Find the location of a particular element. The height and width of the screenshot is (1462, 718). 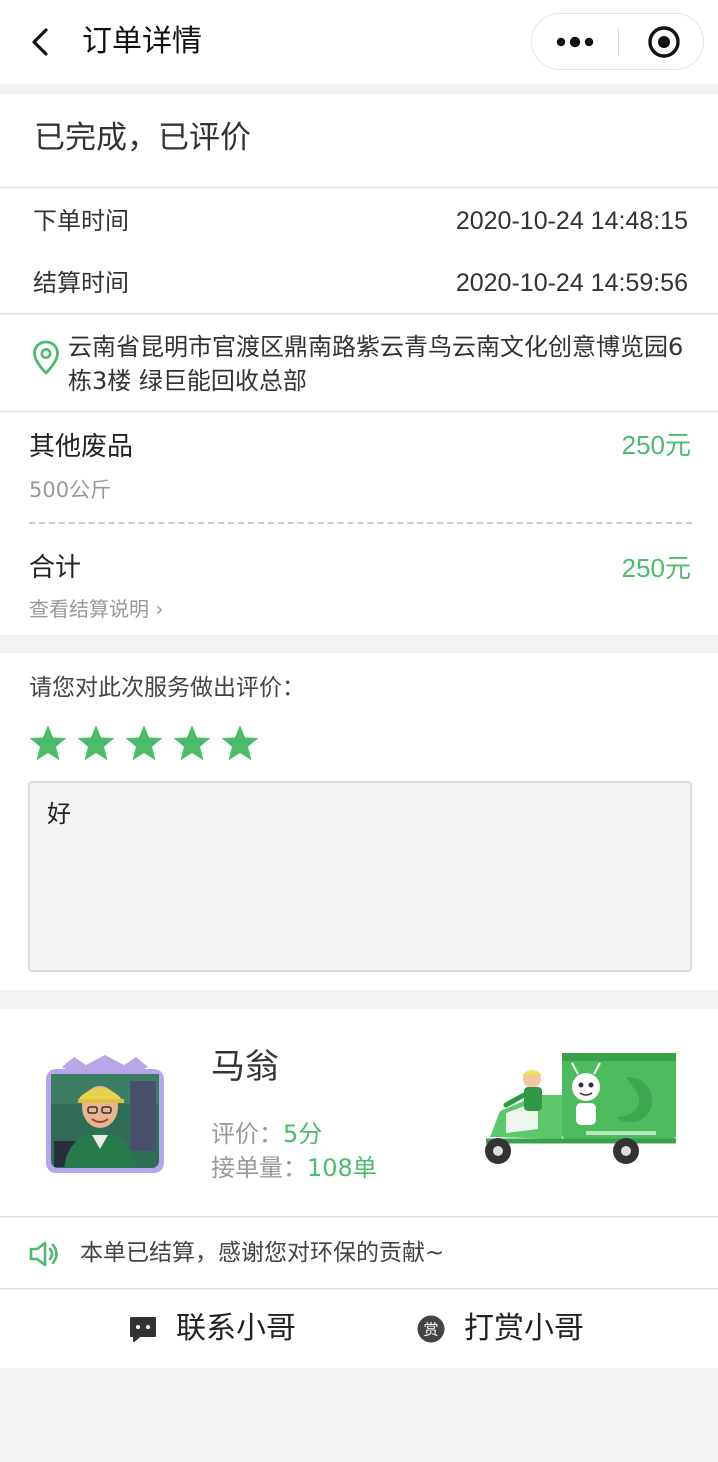

chevron-left-icon is located at coordinates (40, 42).